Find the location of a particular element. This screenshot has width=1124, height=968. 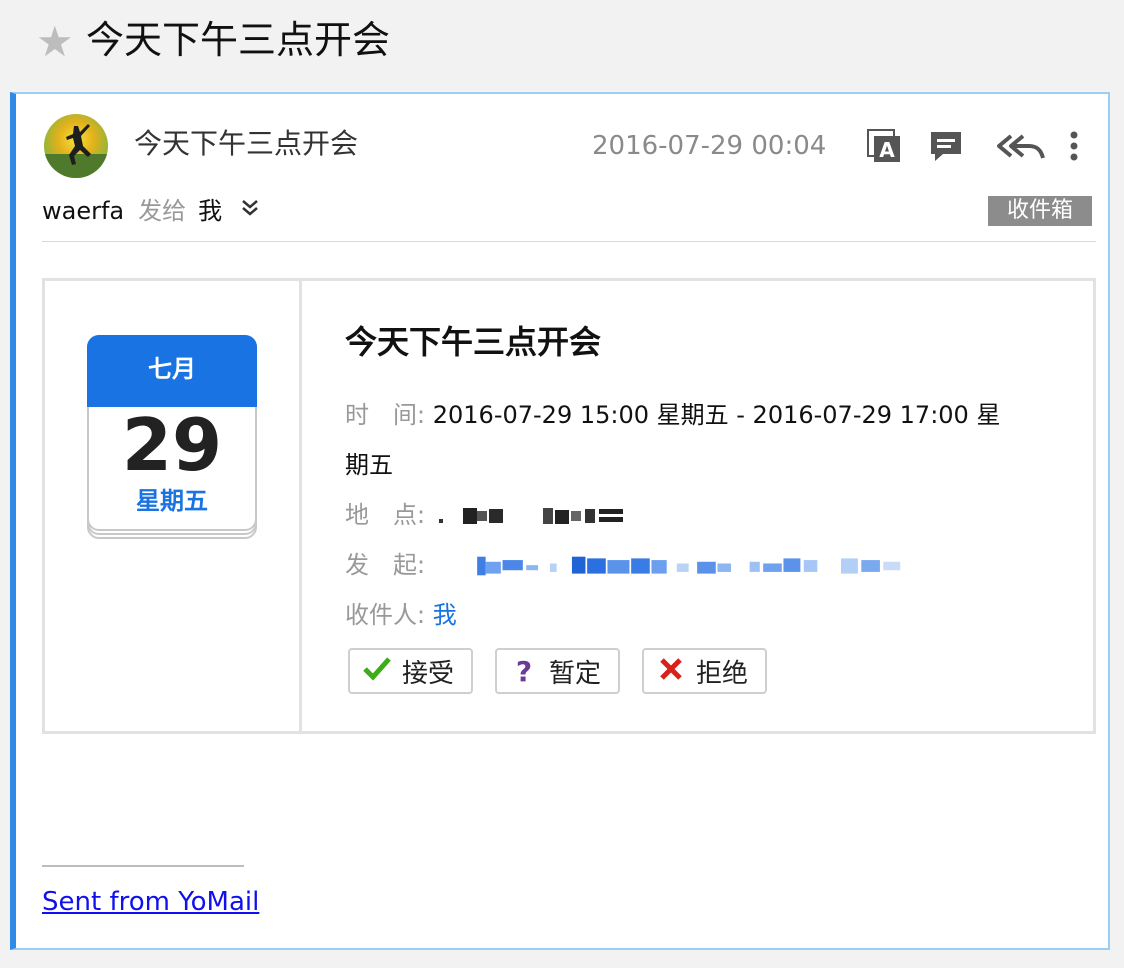

location-redacted is located at coordinates (530, 516).